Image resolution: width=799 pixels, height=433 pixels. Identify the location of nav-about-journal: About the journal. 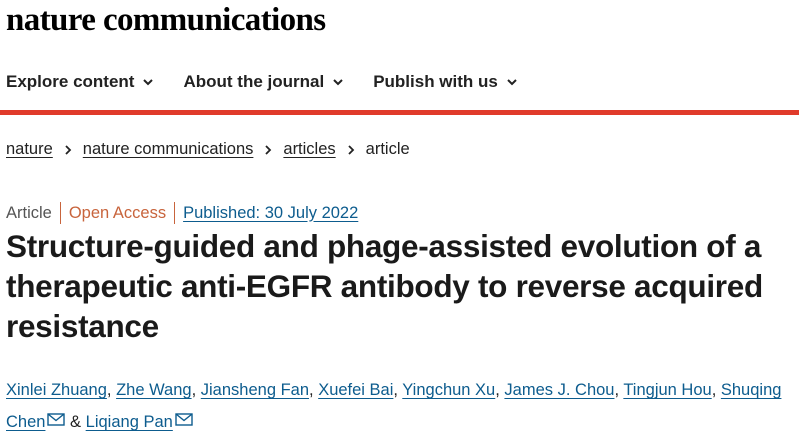
(263, 82).